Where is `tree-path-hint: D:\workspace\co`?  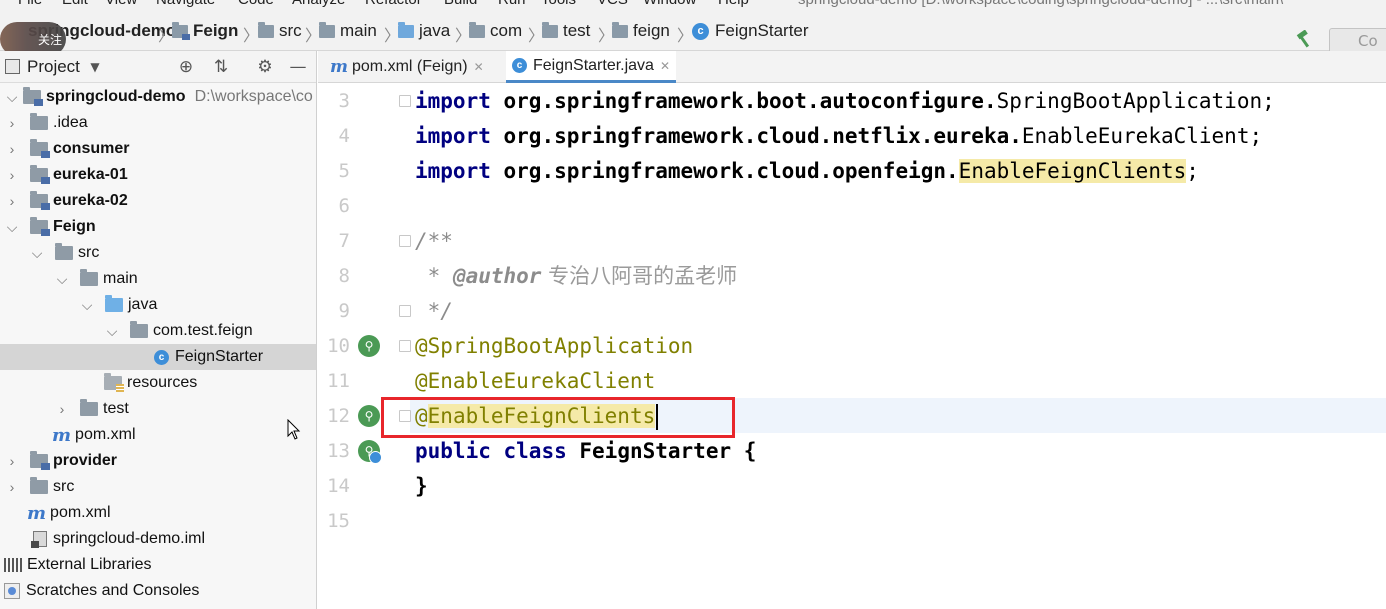
tree-path-hint: D:\workspace\co is located at coordinates (253, 96).